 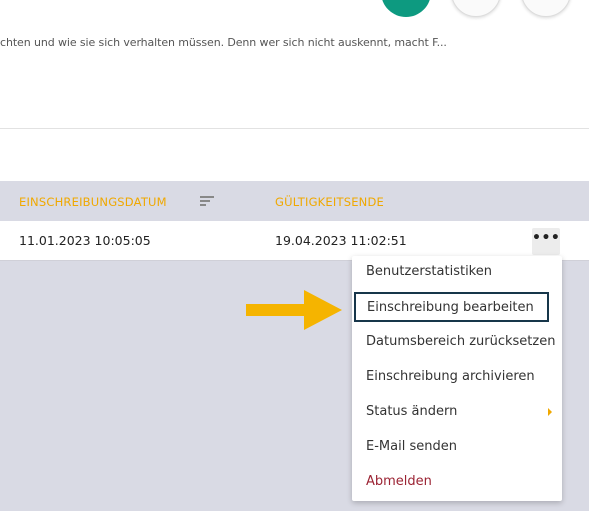 What do you see at coordinates (207, 201) in the screenshot?
I see `sort-icon` at bounding box center [207, 201].